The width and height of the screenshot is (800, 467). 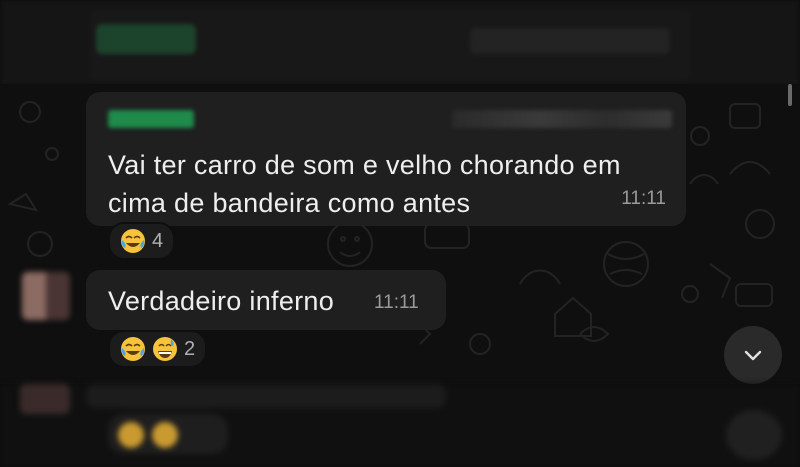 I want to click on reaction-pill: 2, so click(x=158, y=349).